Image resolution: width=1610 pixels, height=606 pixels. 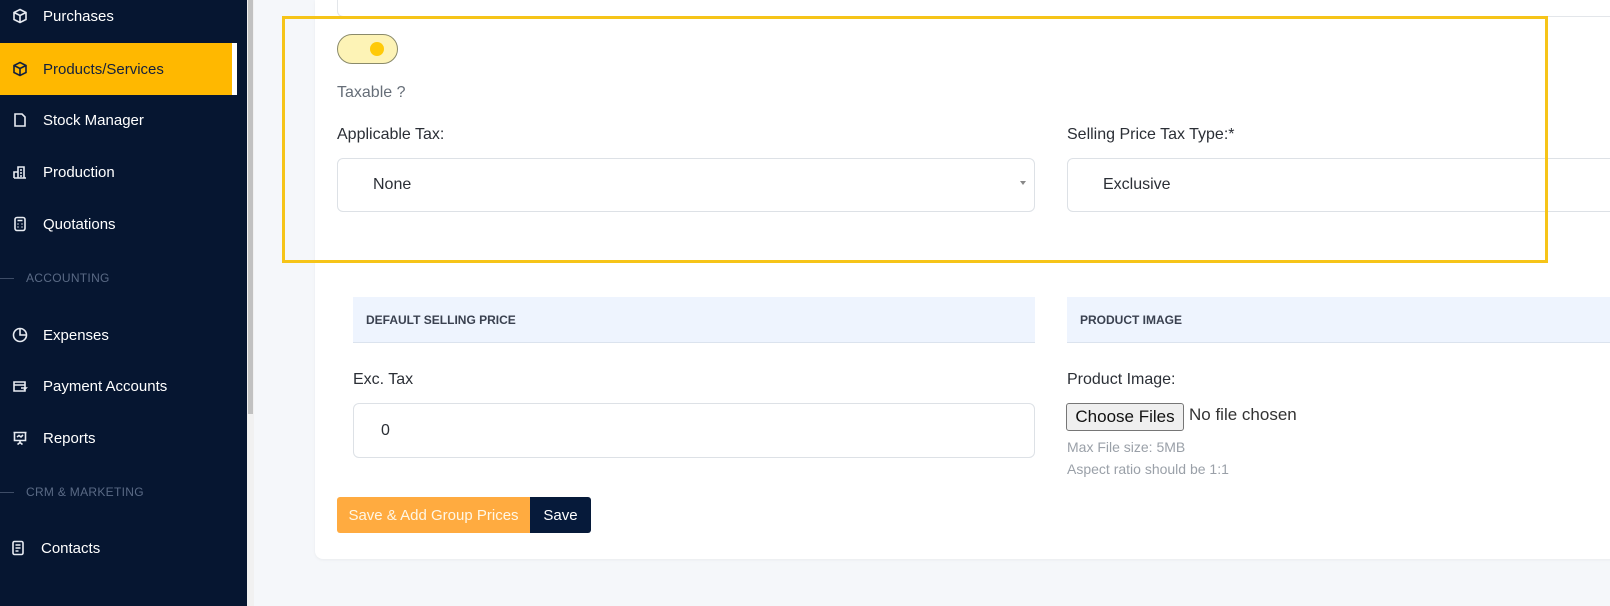 What do you see at coordinates (1148, 469) in the screenshot?
I see `aspect-ratio-hint: Aspect ratio should be 1:1` at bounding box center [1148, 469].